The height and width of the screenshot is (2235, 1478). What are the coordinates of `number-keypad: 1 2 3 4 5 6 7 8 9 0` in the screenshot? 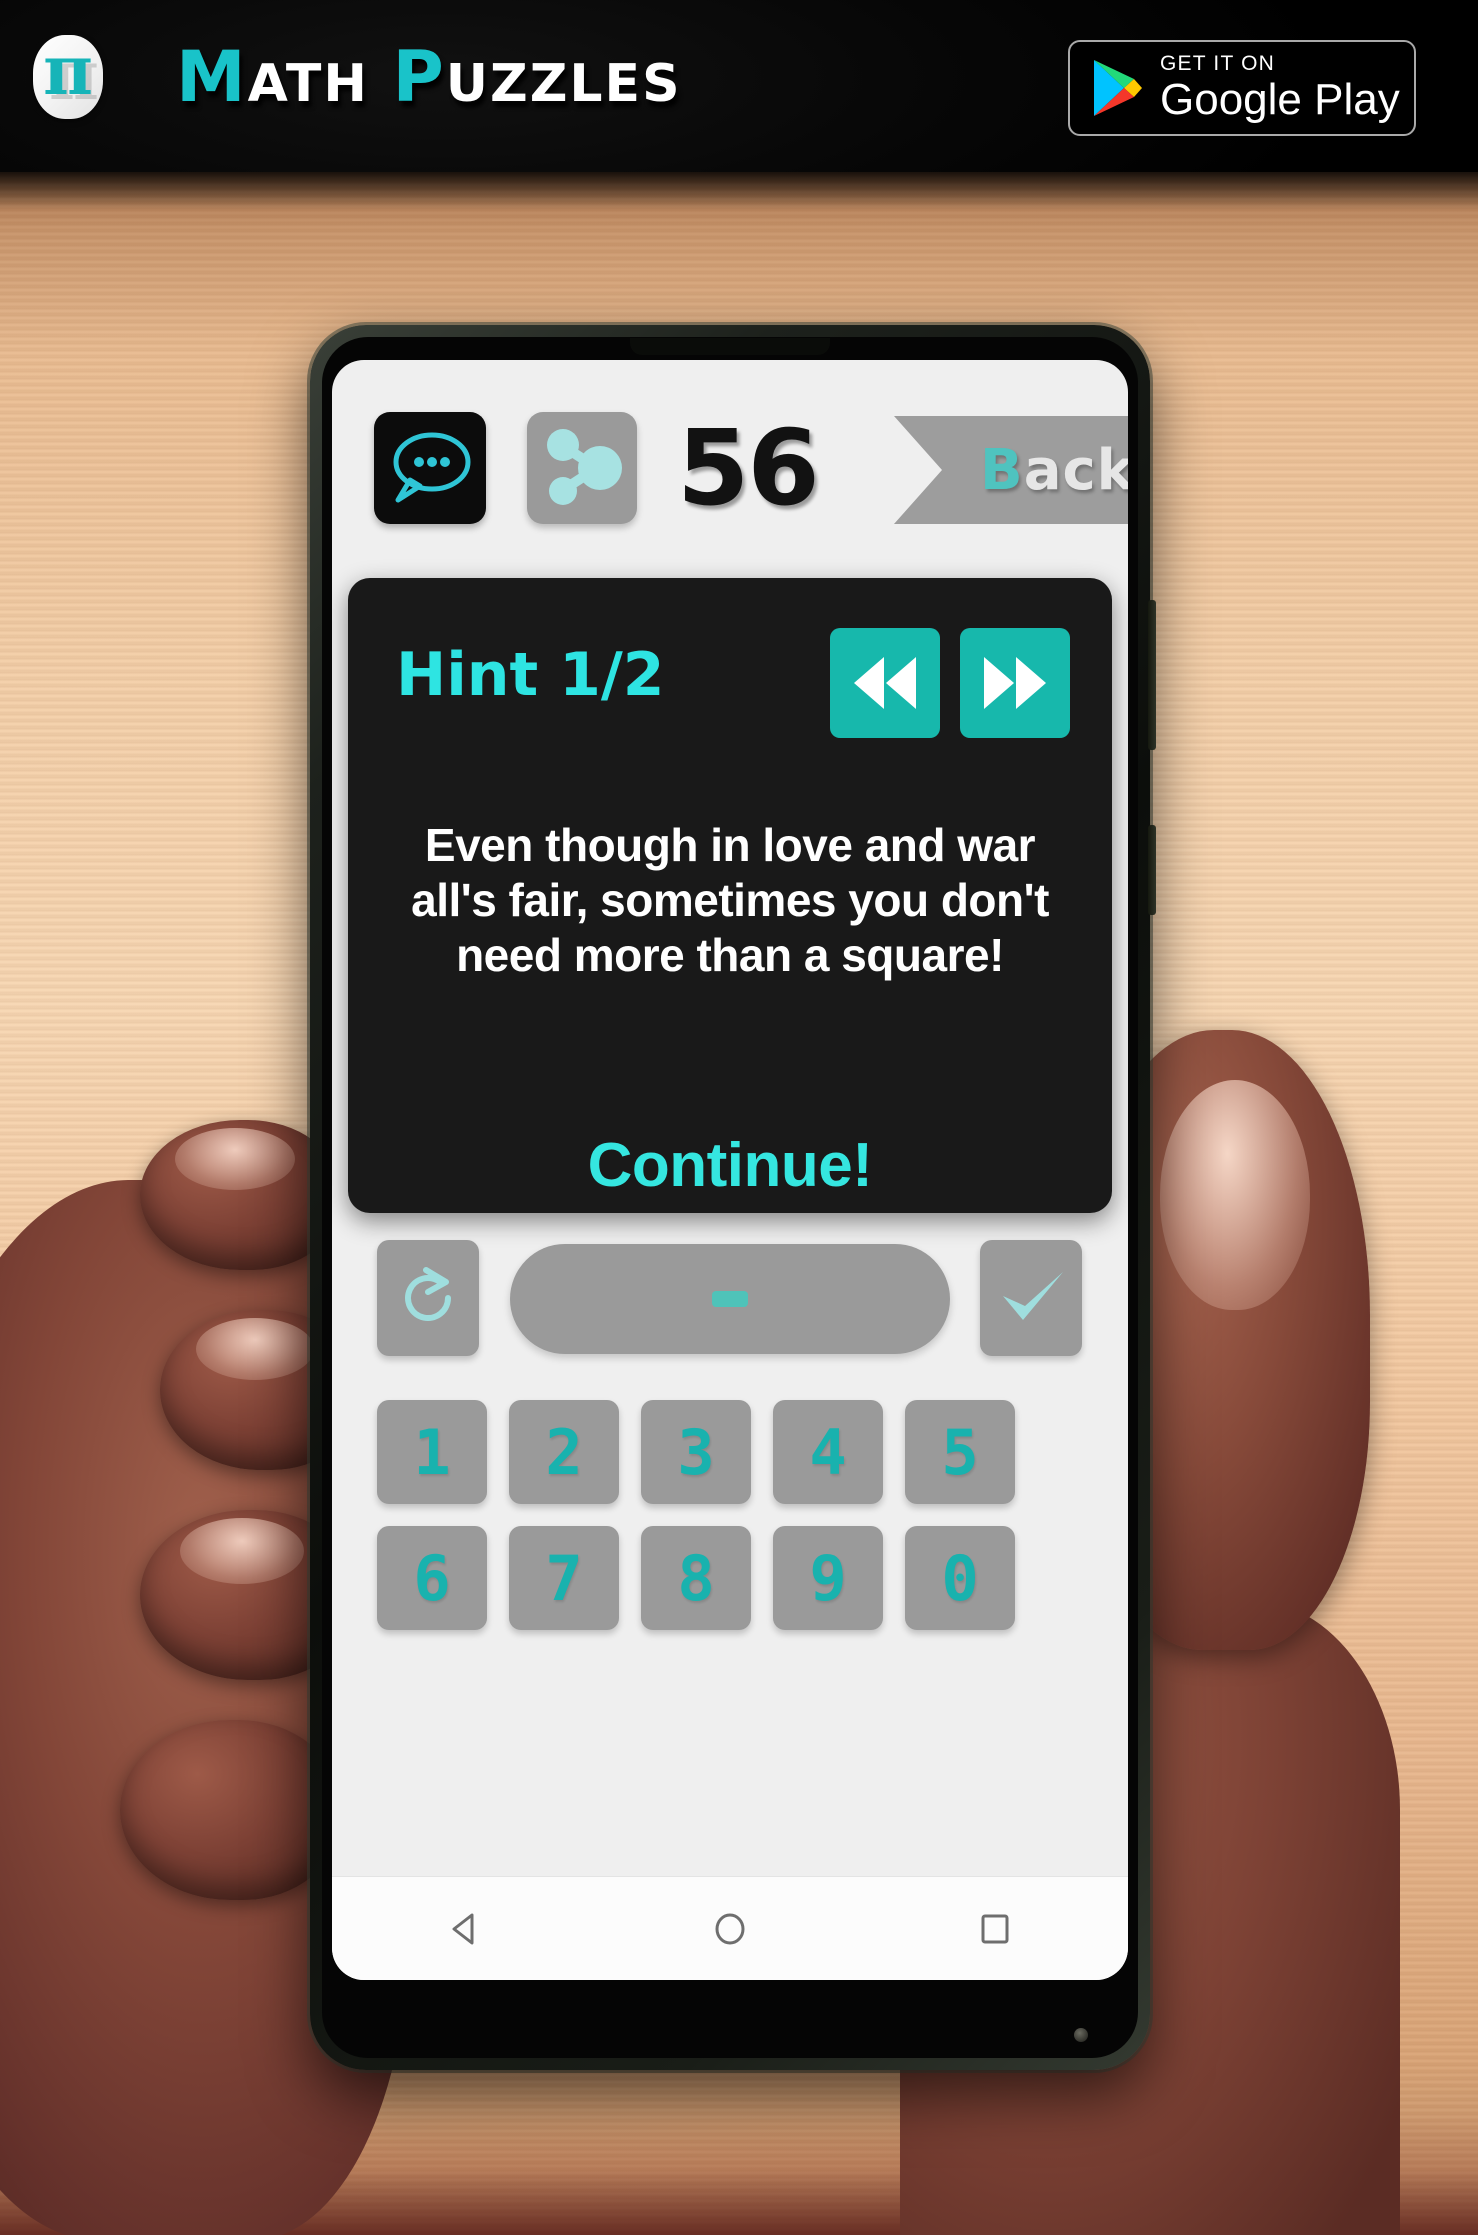 It's located at (730, 1526).